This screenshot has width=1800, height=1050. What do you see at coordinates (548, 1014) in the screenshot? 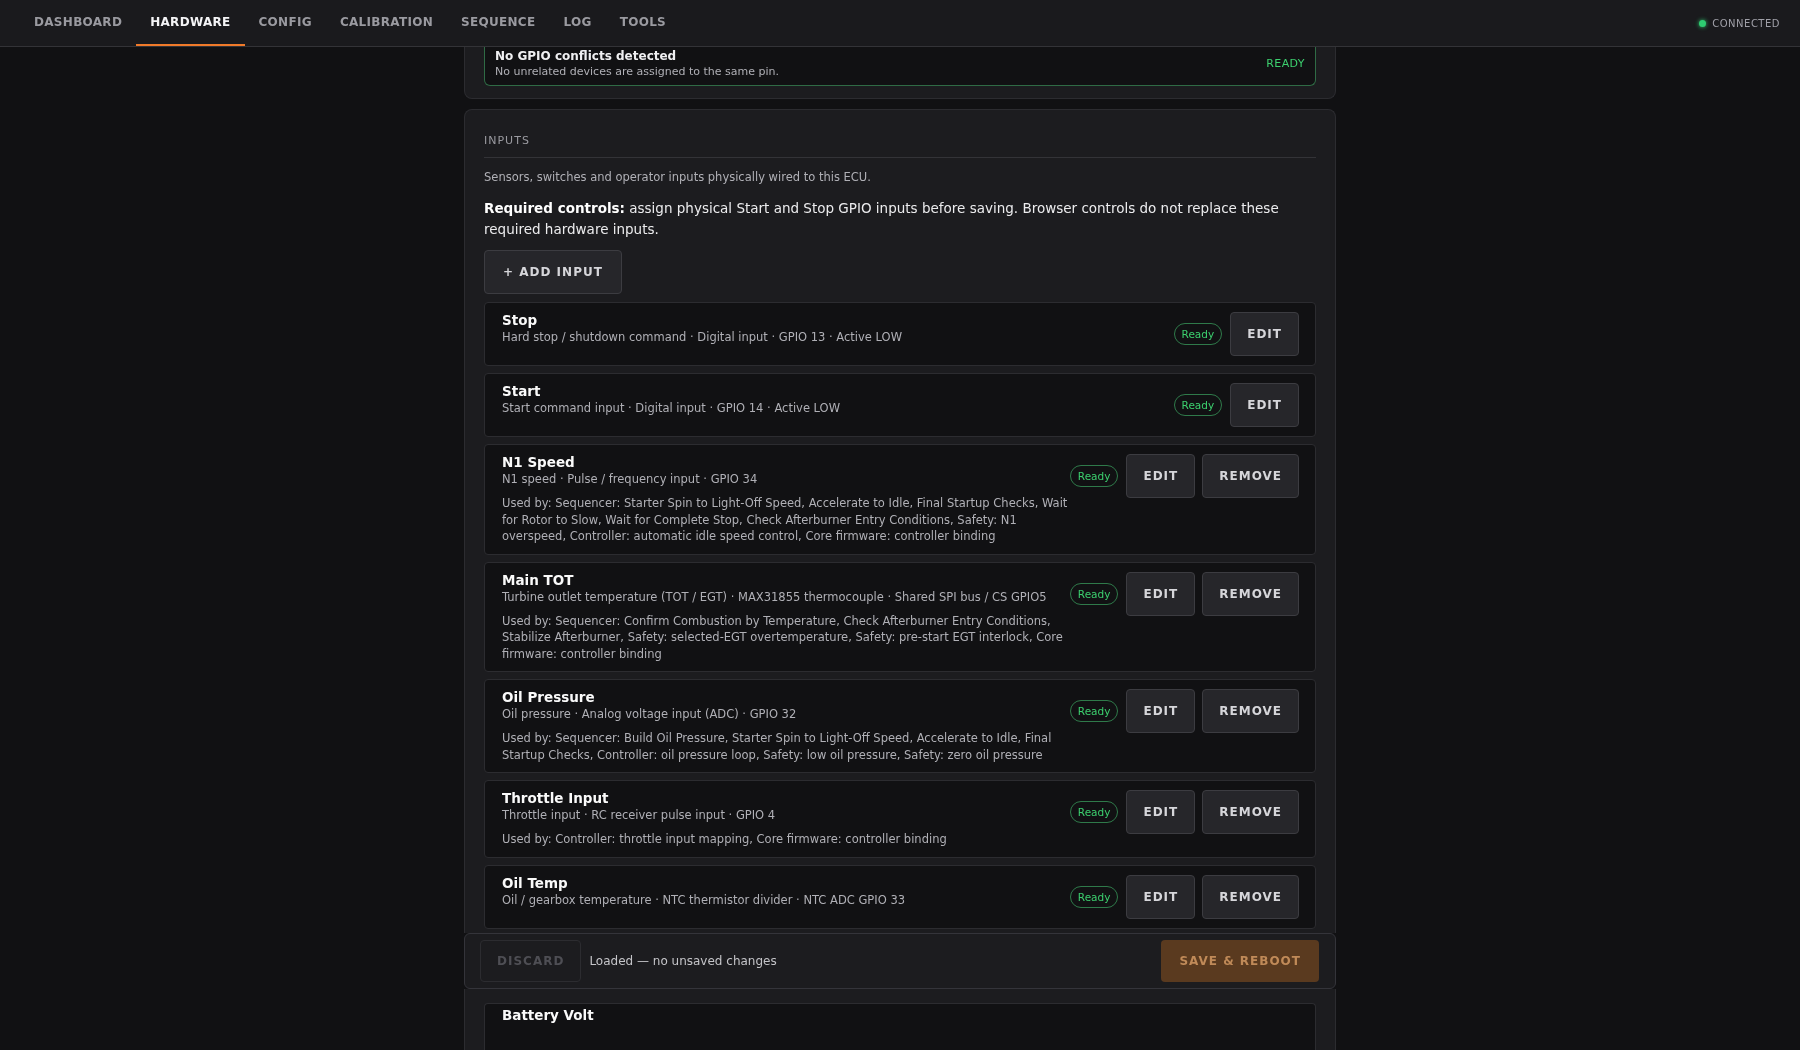
I see `input-name: Battery Volt` at bounding box center [548, 1014].